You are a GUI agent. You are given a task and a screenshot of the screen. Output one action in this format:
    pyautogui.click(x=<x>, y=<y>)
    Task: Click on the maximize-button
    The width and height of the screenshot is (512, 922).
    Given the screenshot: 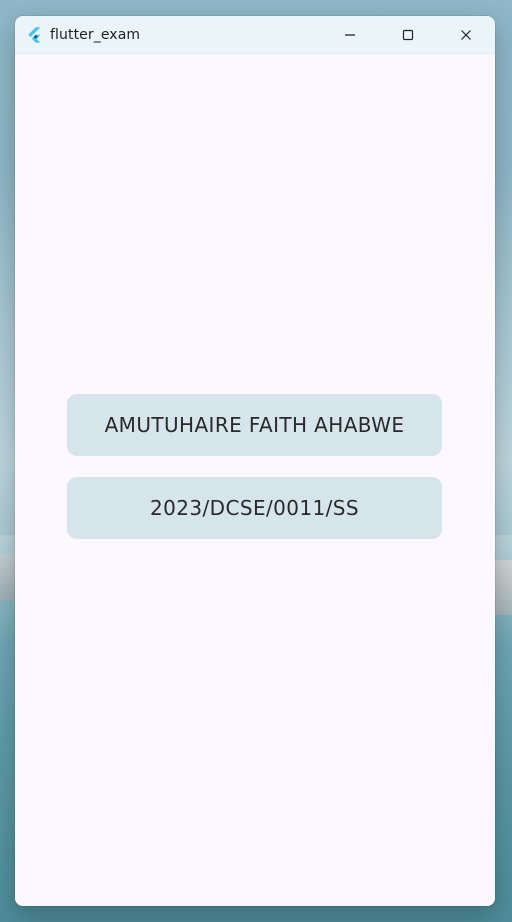 What is the action you would take?
    pyautogui.click(x=408, y=34)
    